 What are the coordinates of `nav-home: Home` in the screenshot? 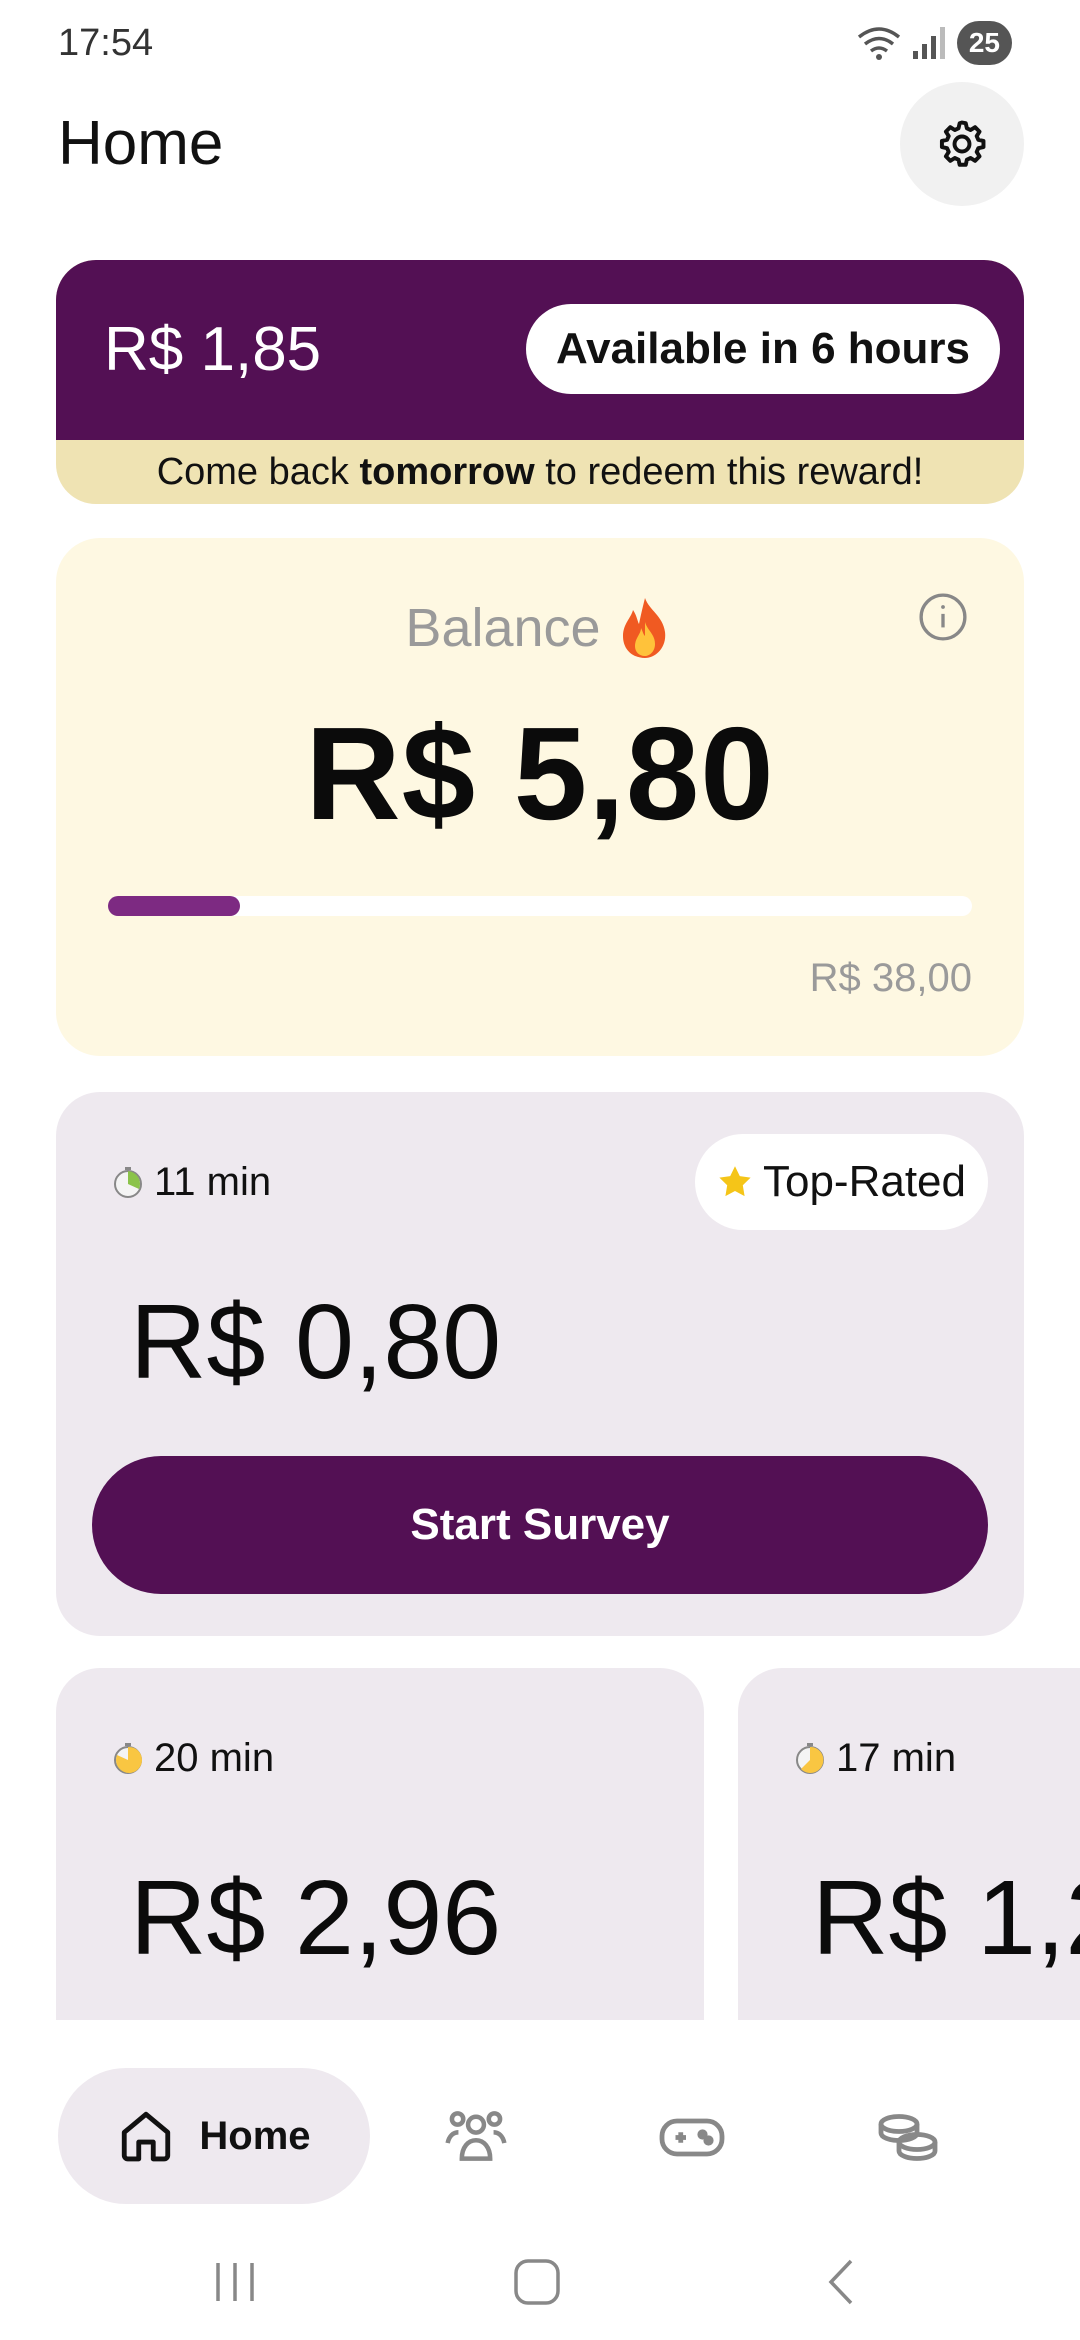 It's located at (214, 2136).